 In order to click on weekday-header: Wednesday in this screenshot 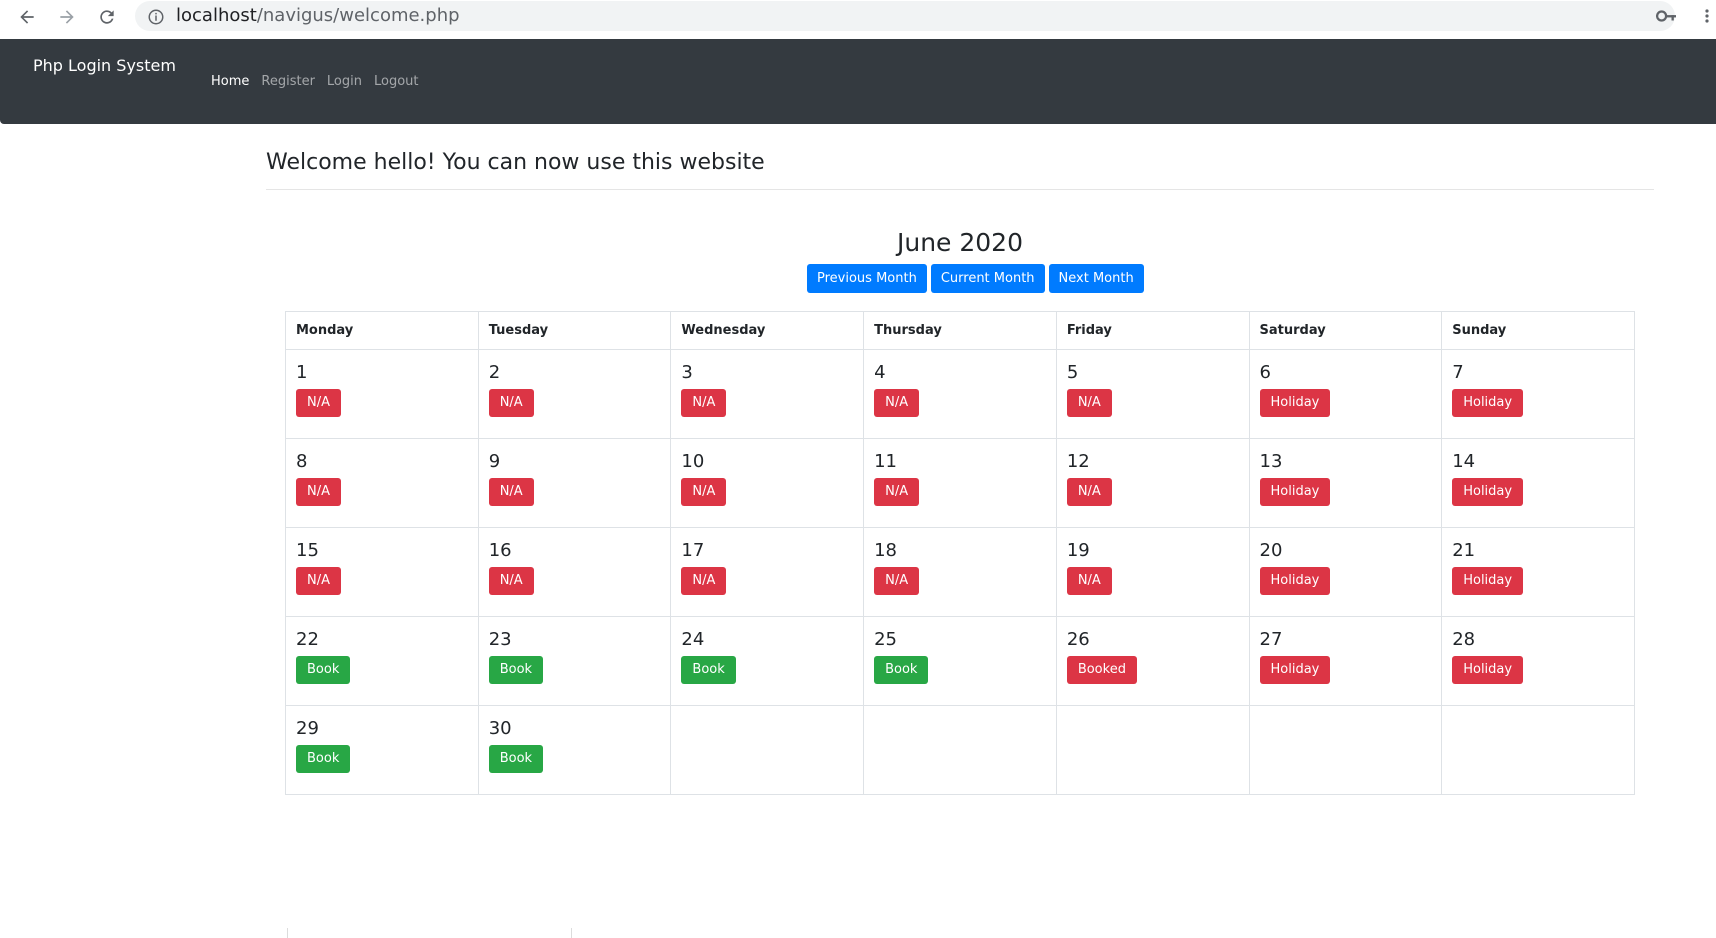, I will do `click(767, 330)`.